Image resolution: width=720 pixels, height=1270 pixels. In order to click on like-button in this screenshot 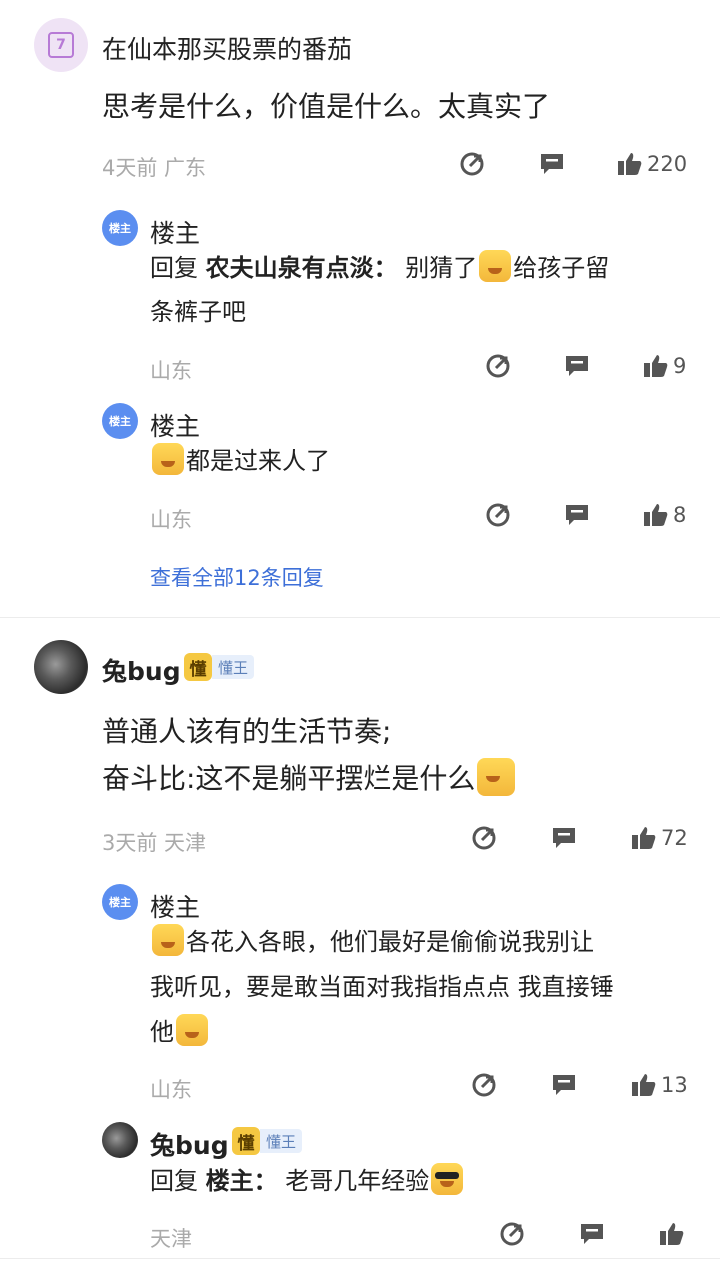, I will do `click(672, 1234)`.